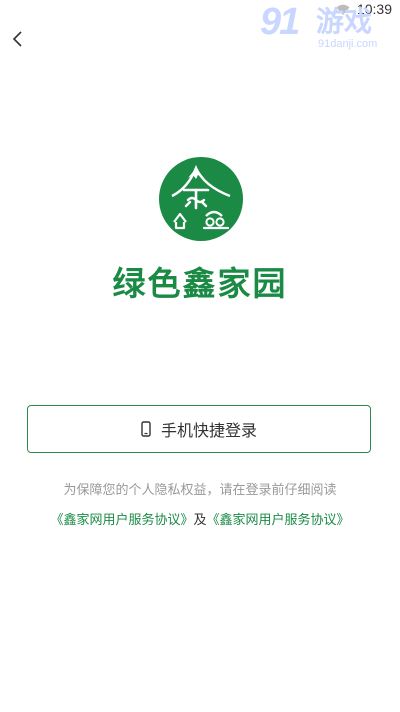 The height and width of the screenshot is (712, 400). I want to click on agreements-line: 《鑫家网用户服务协议》及《鑫家网用户服务协议》, so click(200, 521).